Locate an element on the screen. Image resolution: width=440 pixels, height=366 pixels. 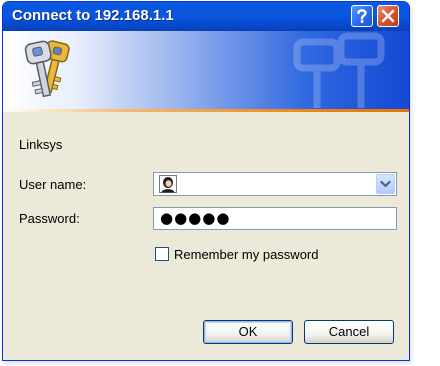
remember-password-label: Remember my password is located at coordinates (246, 254).